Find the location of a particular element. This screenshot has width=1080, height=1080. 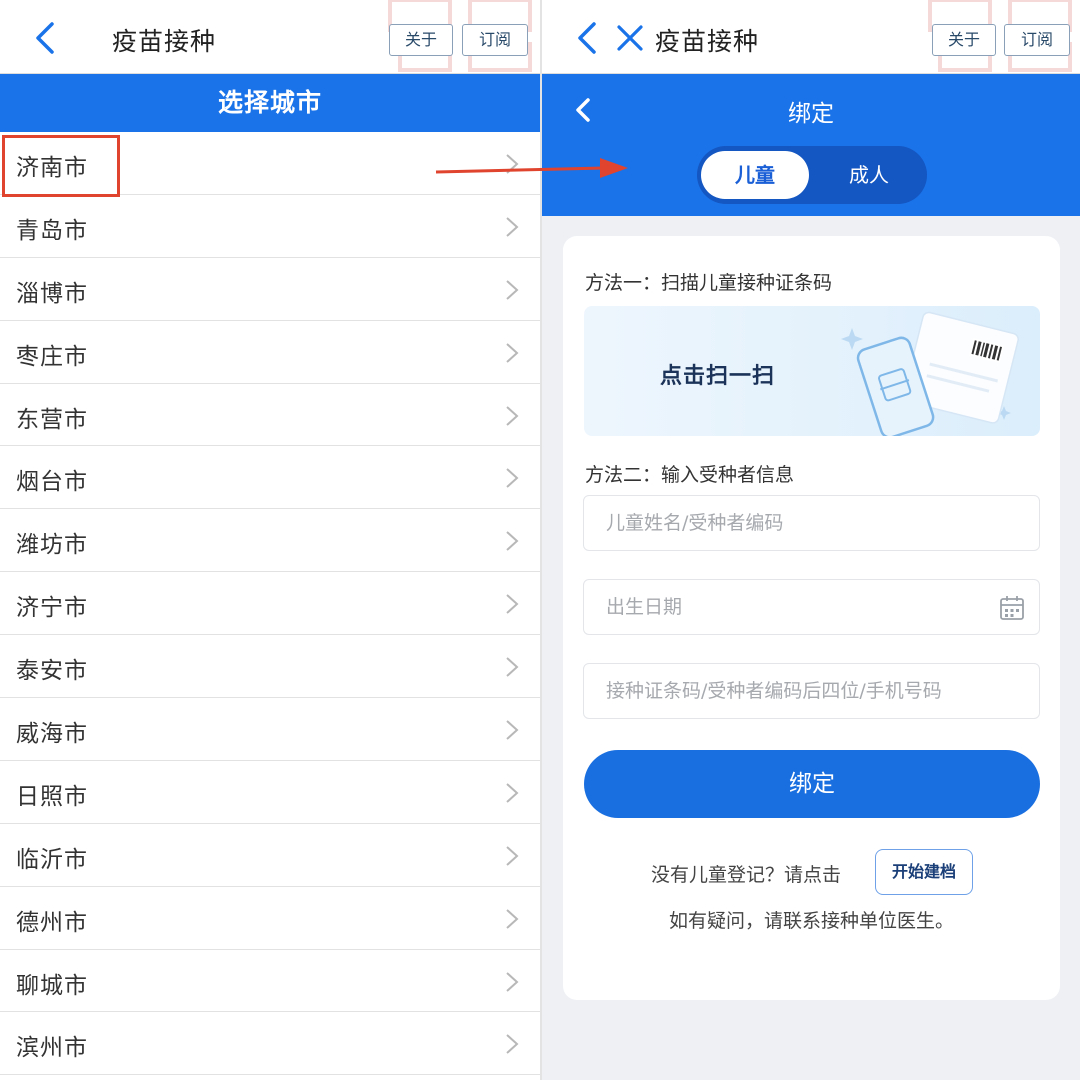

city-list-item: 临沂市 is located at coordinates (270, 855).